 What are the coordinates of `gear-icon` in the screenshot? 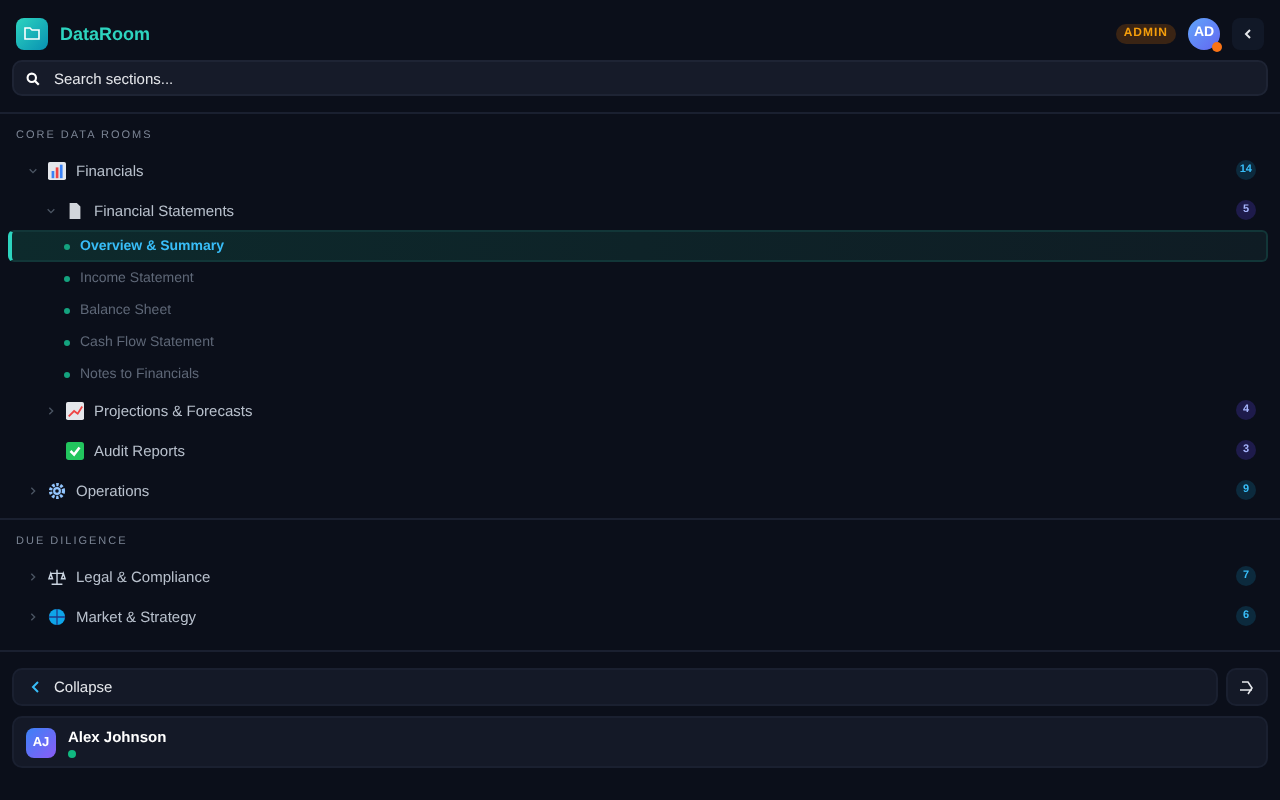 It's located at (57, 490).